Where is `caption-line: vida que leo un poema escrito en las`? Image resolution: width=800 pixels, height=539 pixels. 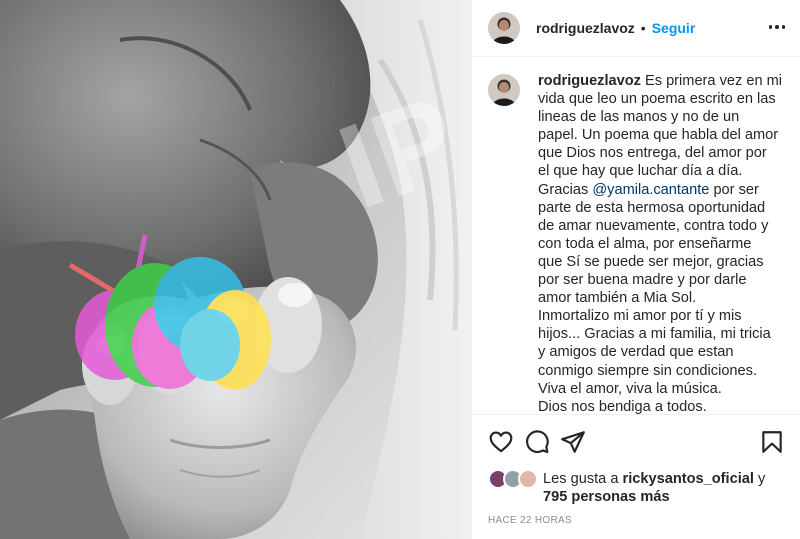
caption-line: vida que leo un poema escrito en las is located at coordinates (657, 99).